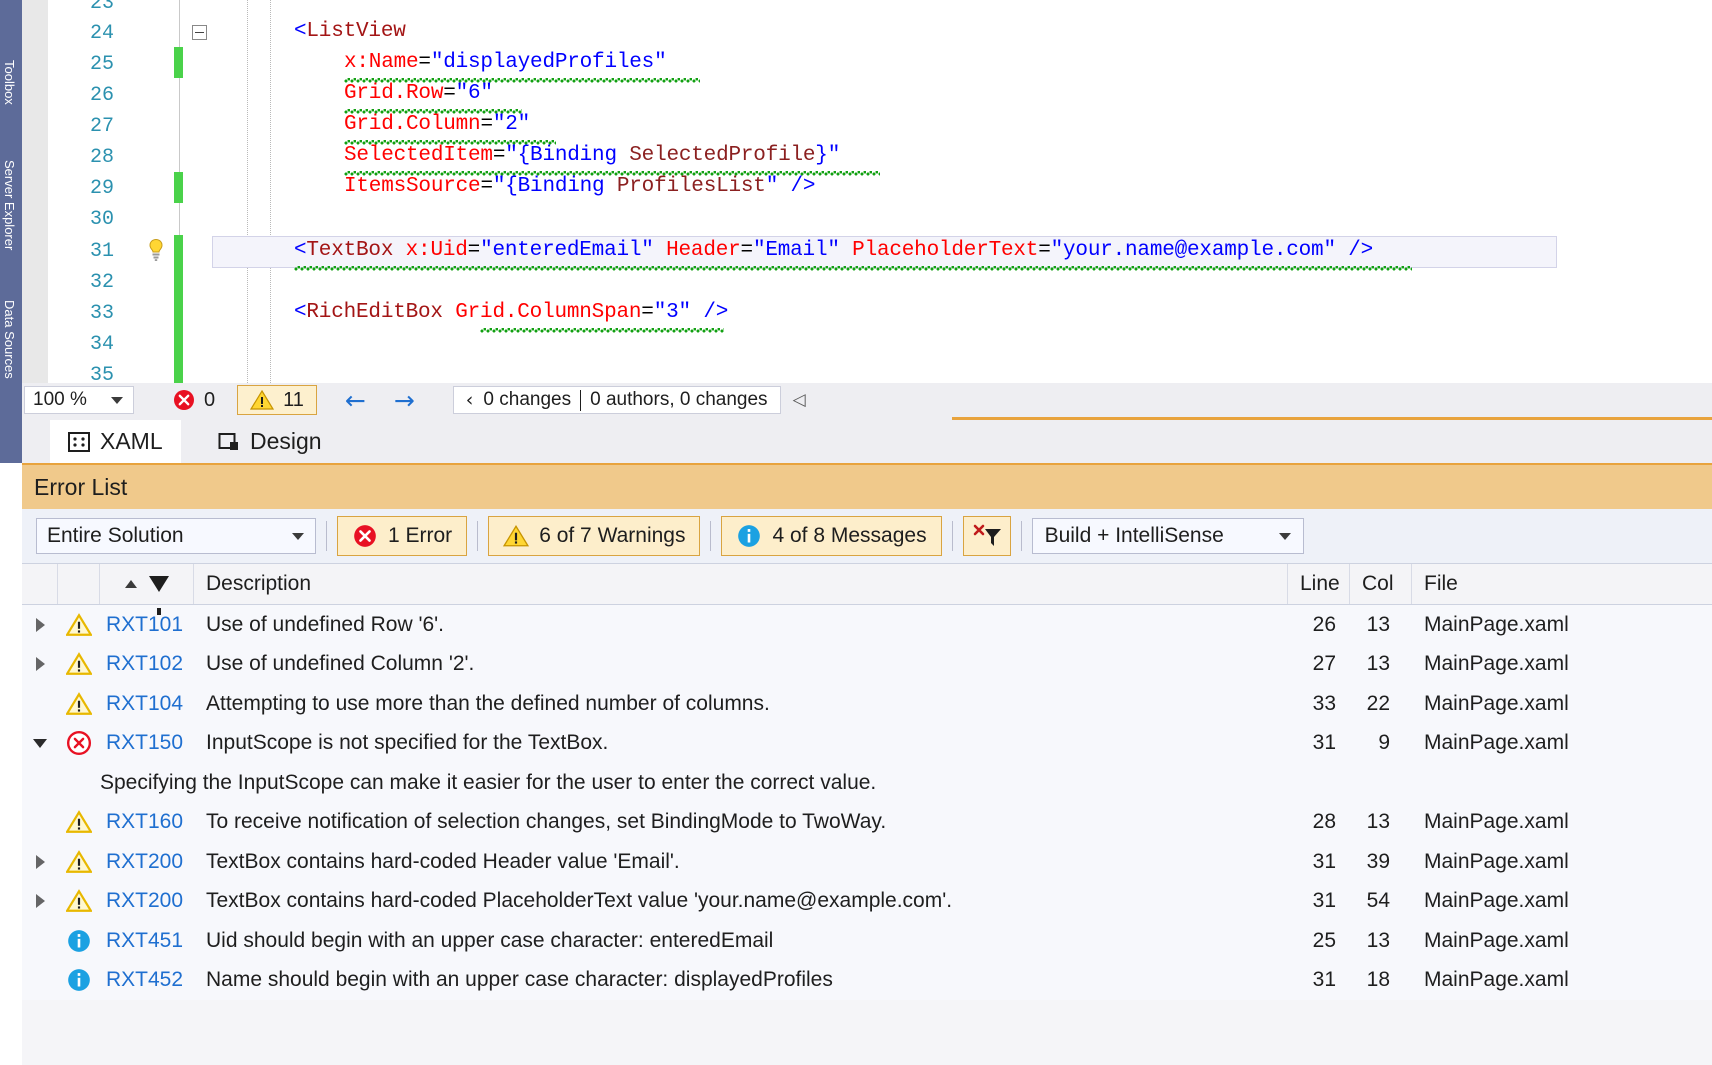 This screenshot has width=1712, height=1065. I want to click on squiggle-underline, so click(853, 268).